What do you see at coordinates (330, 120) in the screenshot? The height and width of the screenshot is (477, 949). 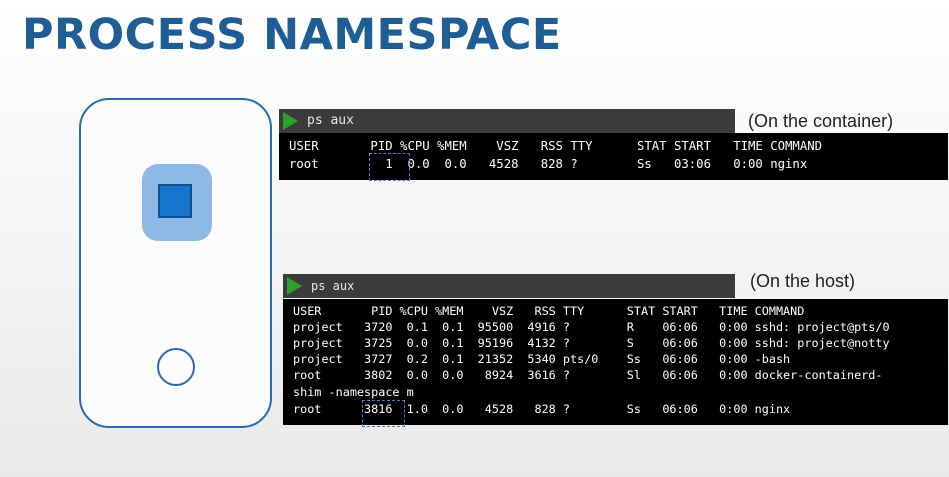 I see `container-terminal-command: ps aux` at bounding box center [330, 120].